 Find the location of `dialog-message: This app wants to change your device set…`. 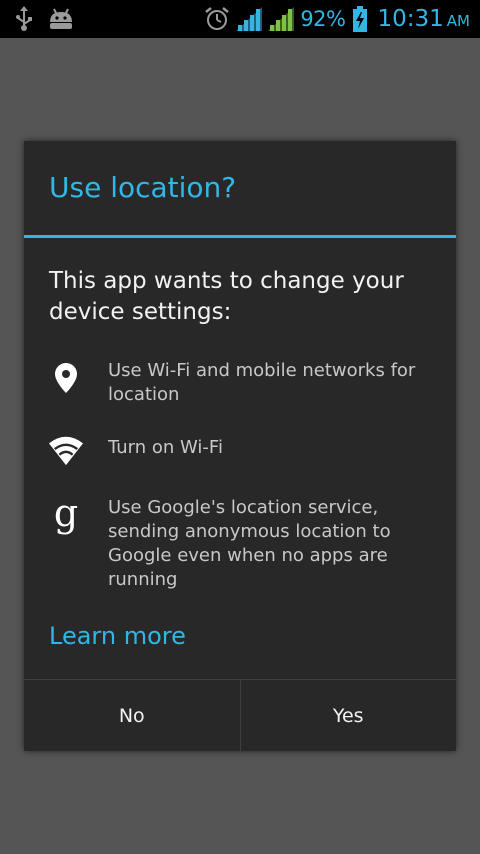

dialog-message: This app wants to change your device set… is located at coordinates (226, 296).